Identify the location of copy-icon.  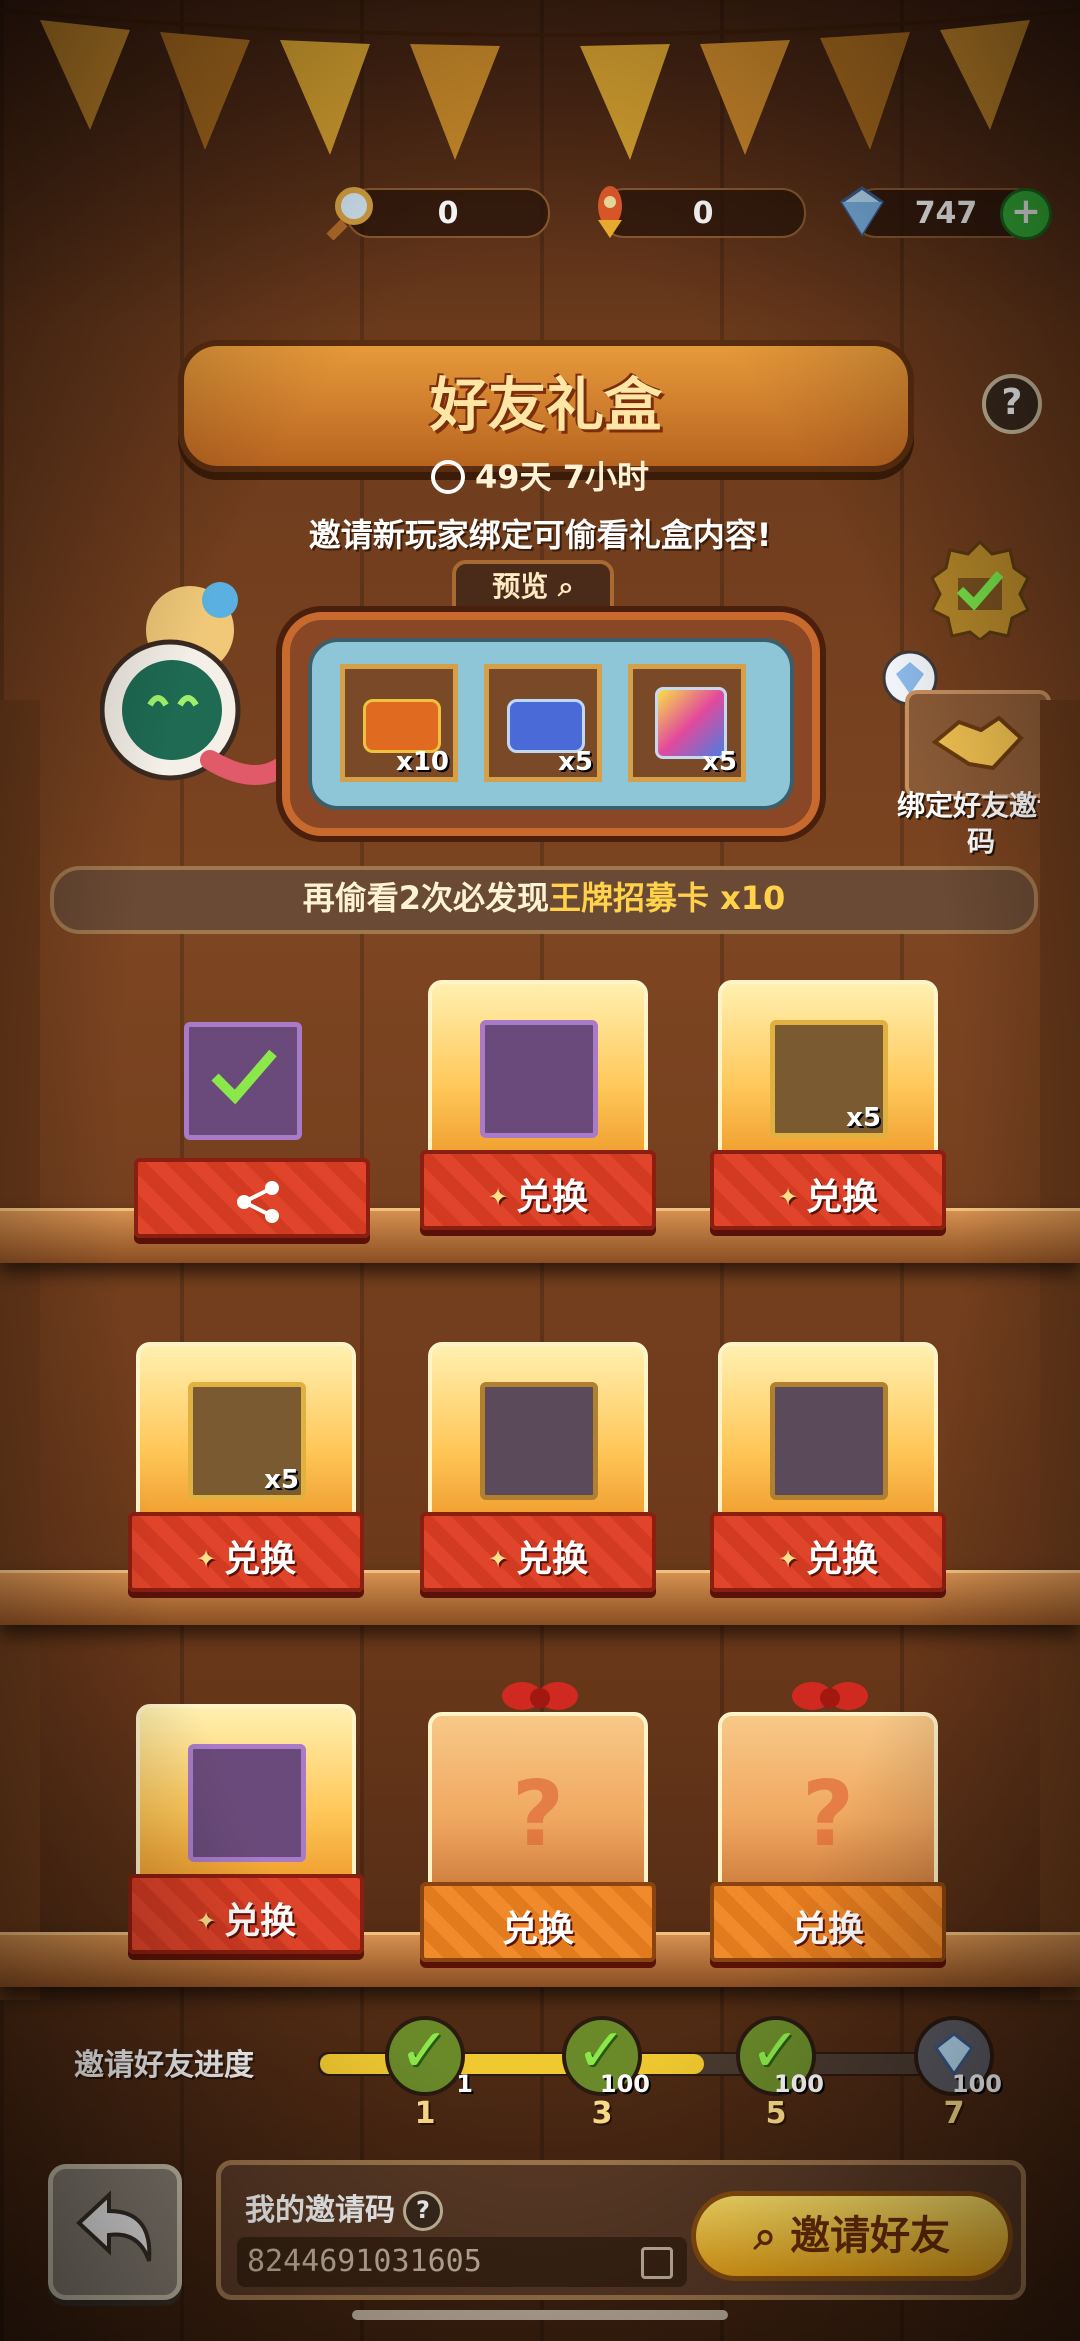
(657, 2263).